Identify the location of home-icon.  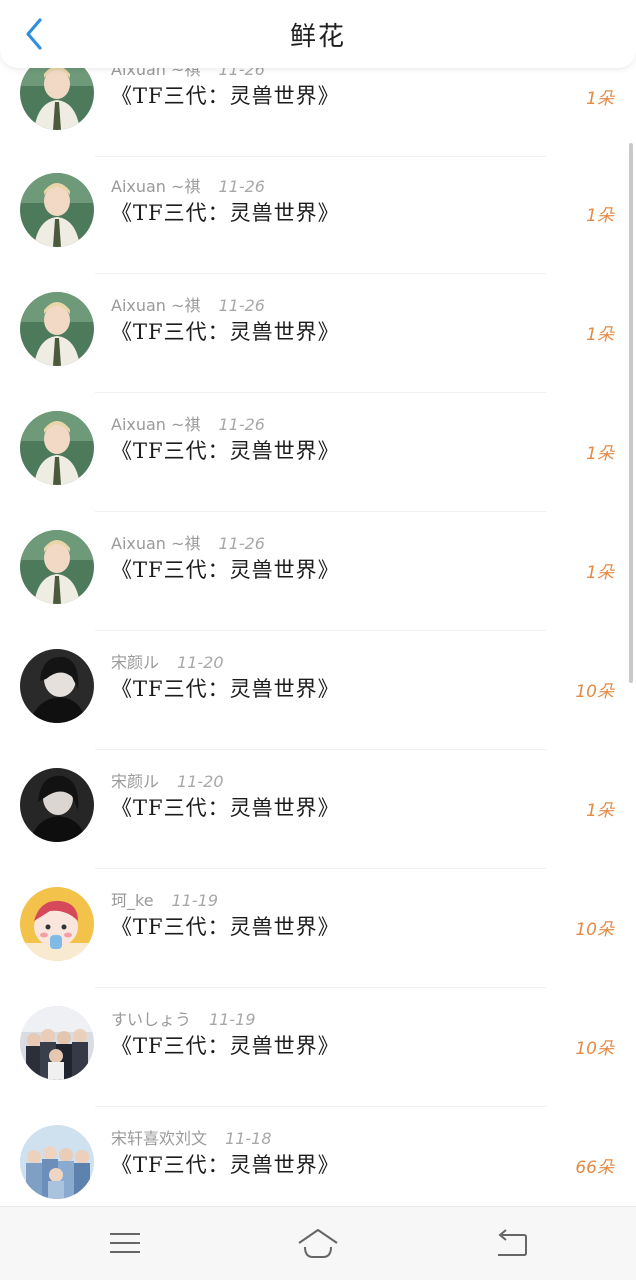
(318, 1243).